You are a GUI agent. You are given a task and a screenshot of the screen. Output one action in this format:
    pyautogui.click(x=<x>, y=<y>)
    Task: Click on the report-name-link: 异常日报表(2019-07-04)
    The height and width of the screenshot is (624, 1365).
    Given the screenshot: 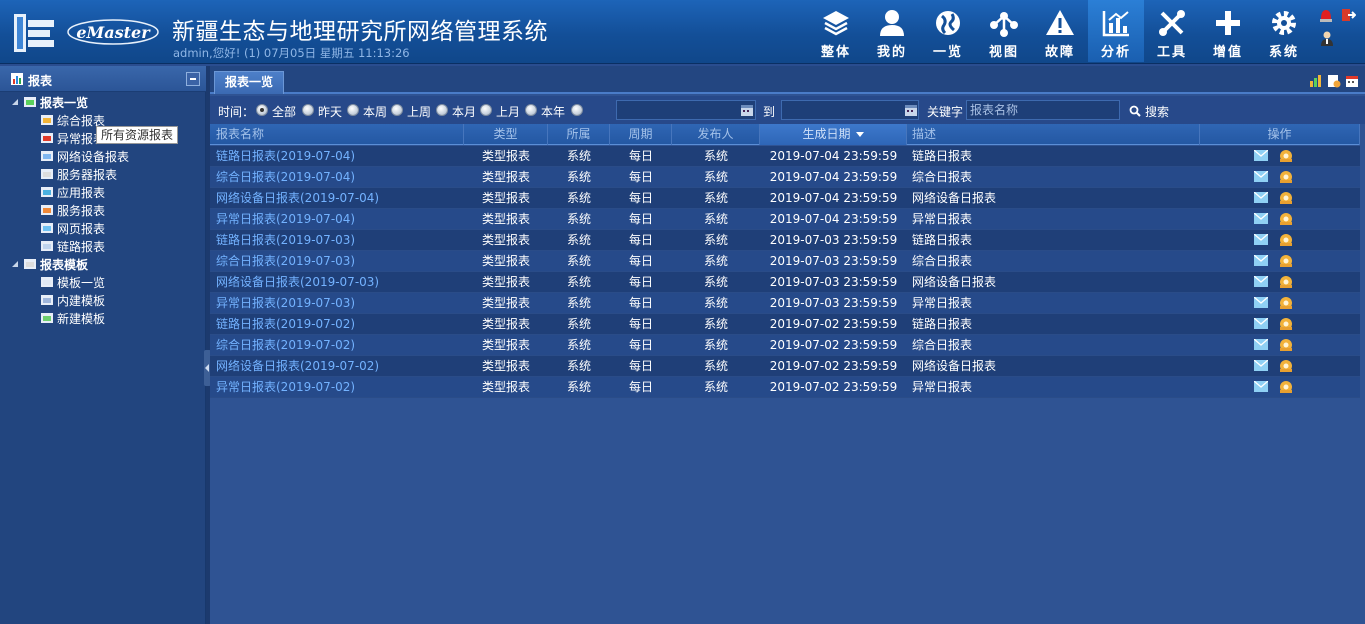 What is the action you would take?
    pyautogui.click(x=340, y=219)
    